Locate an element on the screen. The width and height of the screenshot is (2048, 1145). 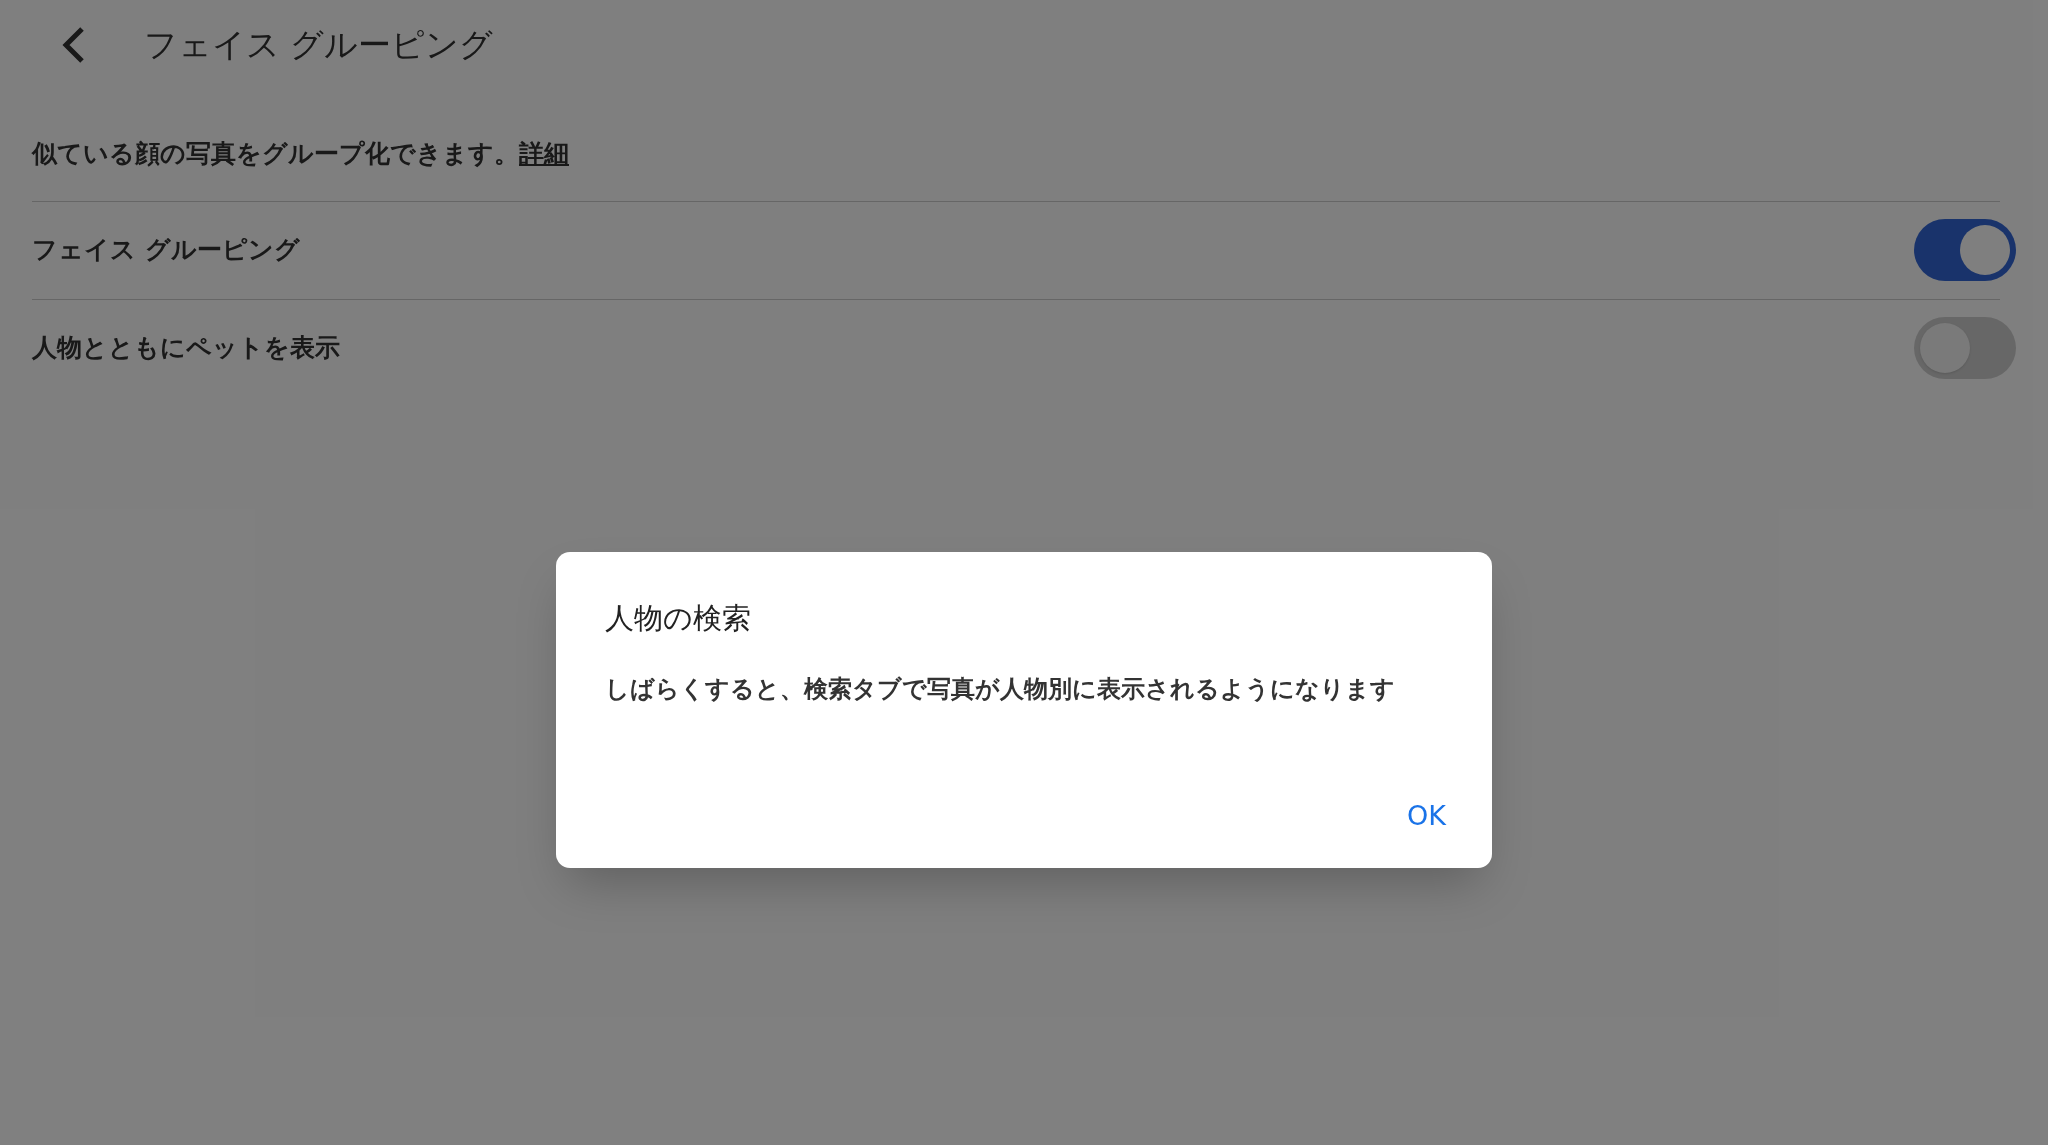
dialog-message: しばらくすると、検索タブで写真が人物別に表示されるようになります is located at coordinates (1000, 689).